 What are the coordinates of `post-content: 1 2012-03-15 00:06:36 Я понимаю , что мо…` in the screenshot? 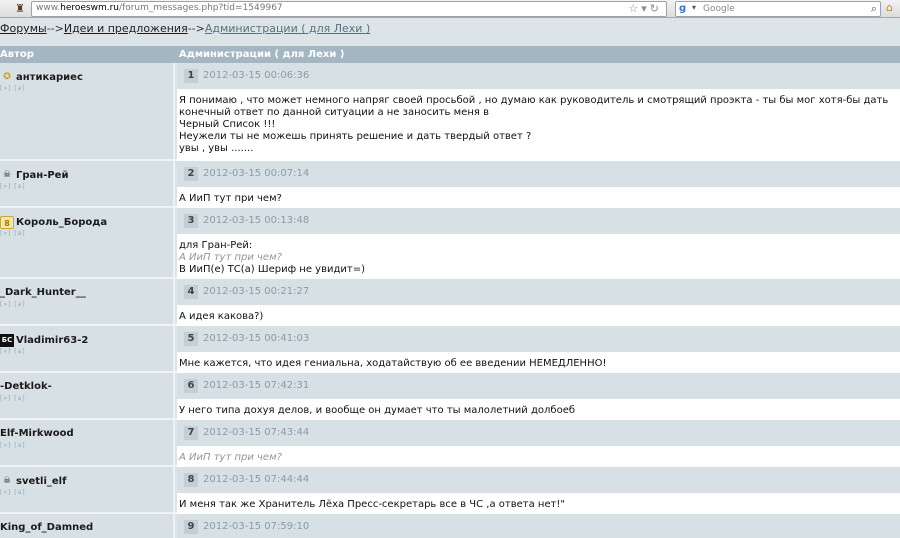 It's located at (538, 112).